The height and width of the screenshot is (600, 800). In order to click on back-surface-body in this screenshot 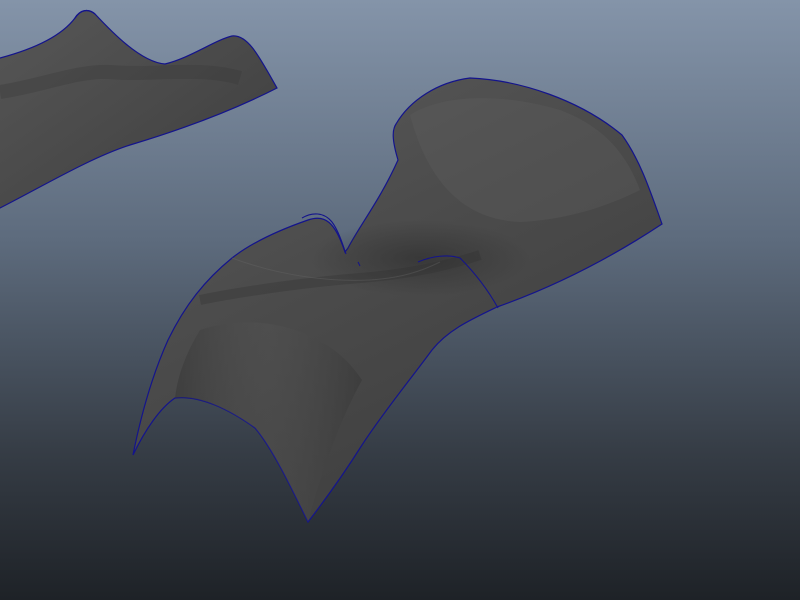, I will do `click(139, 110)`.